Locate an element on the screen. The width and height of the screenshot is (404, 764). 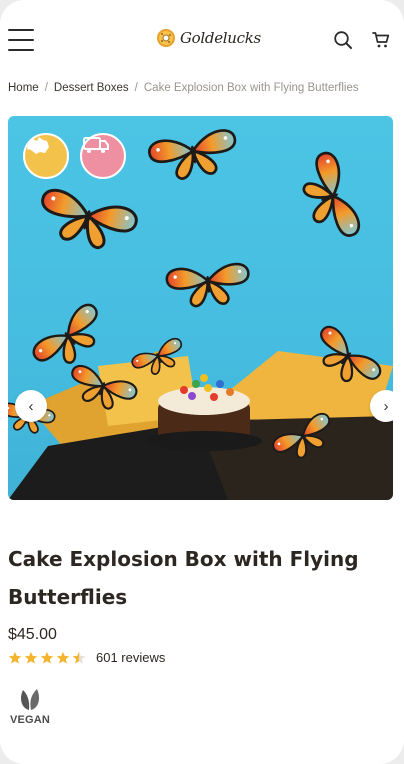
dietary-badge-vegan: VEGAN is located at coordinates (30, 706).